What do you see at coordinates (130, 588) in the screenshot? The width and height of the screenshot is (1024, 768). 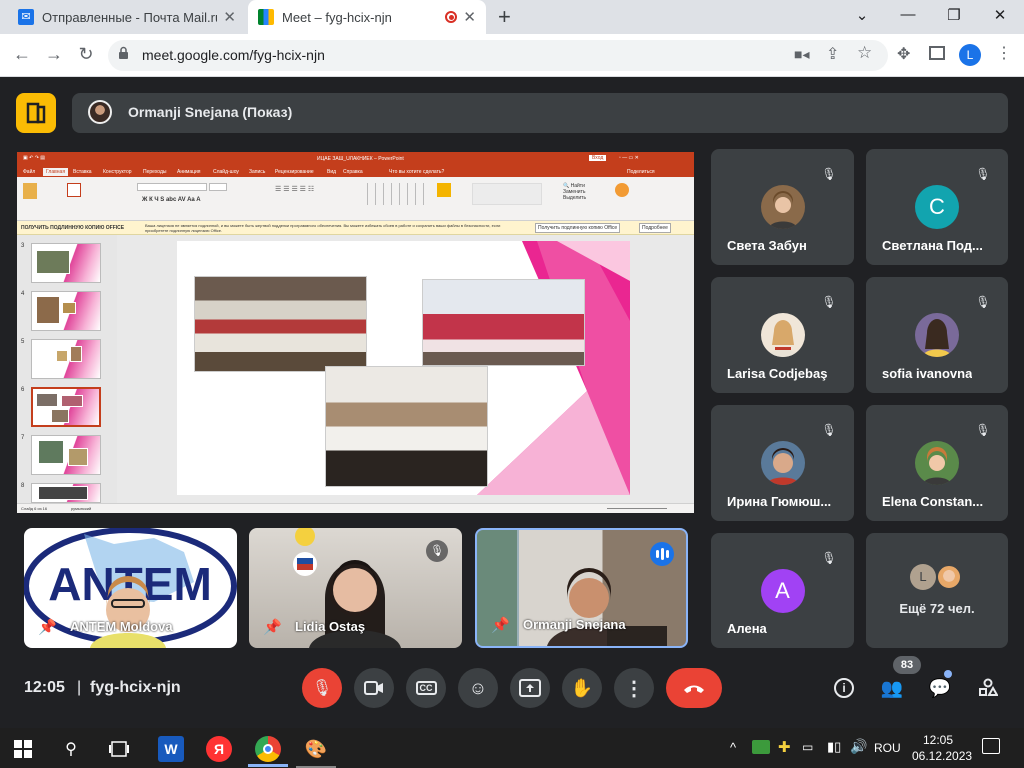 I see `video-tile: ANTEM 📌 ANTEM Moldova` at bounding box center [130, 588].